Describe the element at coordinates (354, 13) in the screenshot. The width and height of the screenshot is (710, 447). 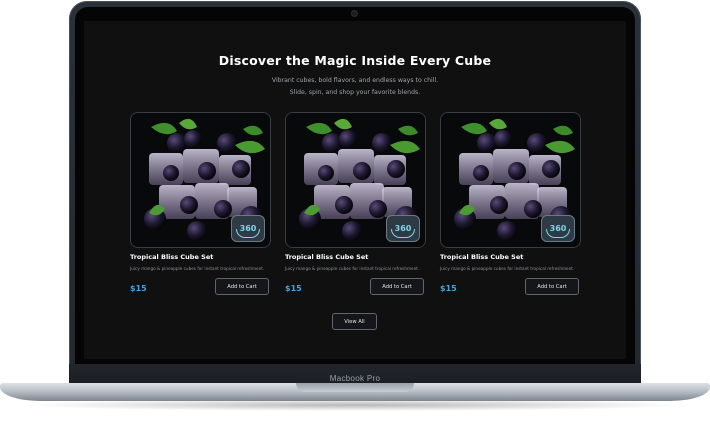
I see `camera-icon` at that location.